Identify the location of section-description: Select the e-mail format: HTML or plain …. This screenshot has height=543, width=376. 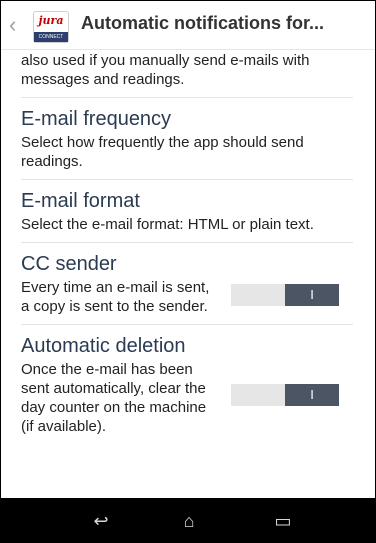
(167, 224).